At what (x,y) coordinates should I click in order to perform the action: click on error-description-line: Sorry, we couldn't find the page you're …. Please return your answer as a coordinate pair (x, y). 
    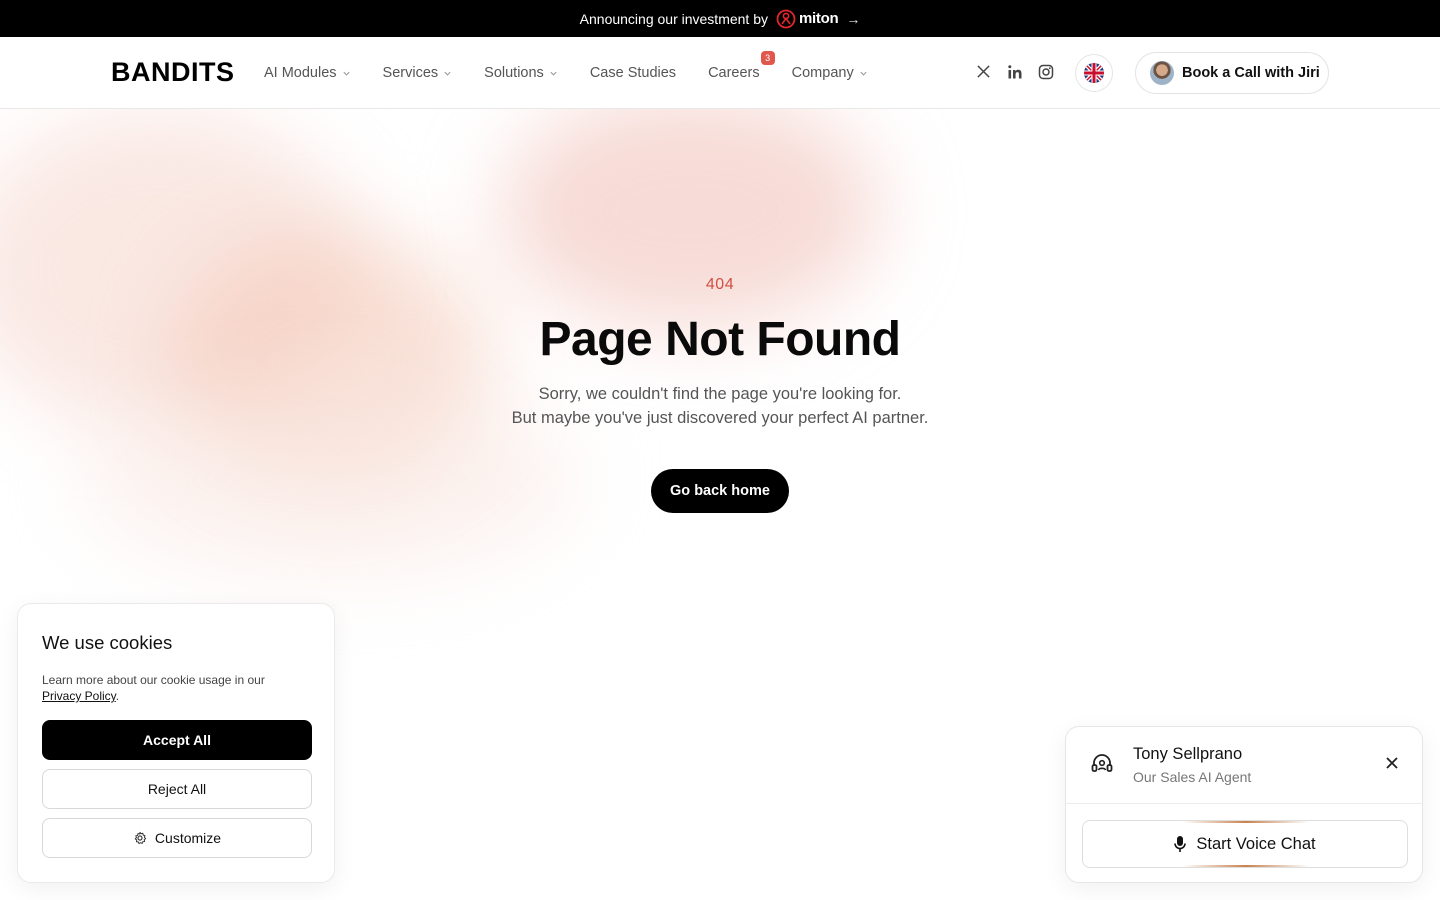
    Looking at the image, I should click on (720, 394).